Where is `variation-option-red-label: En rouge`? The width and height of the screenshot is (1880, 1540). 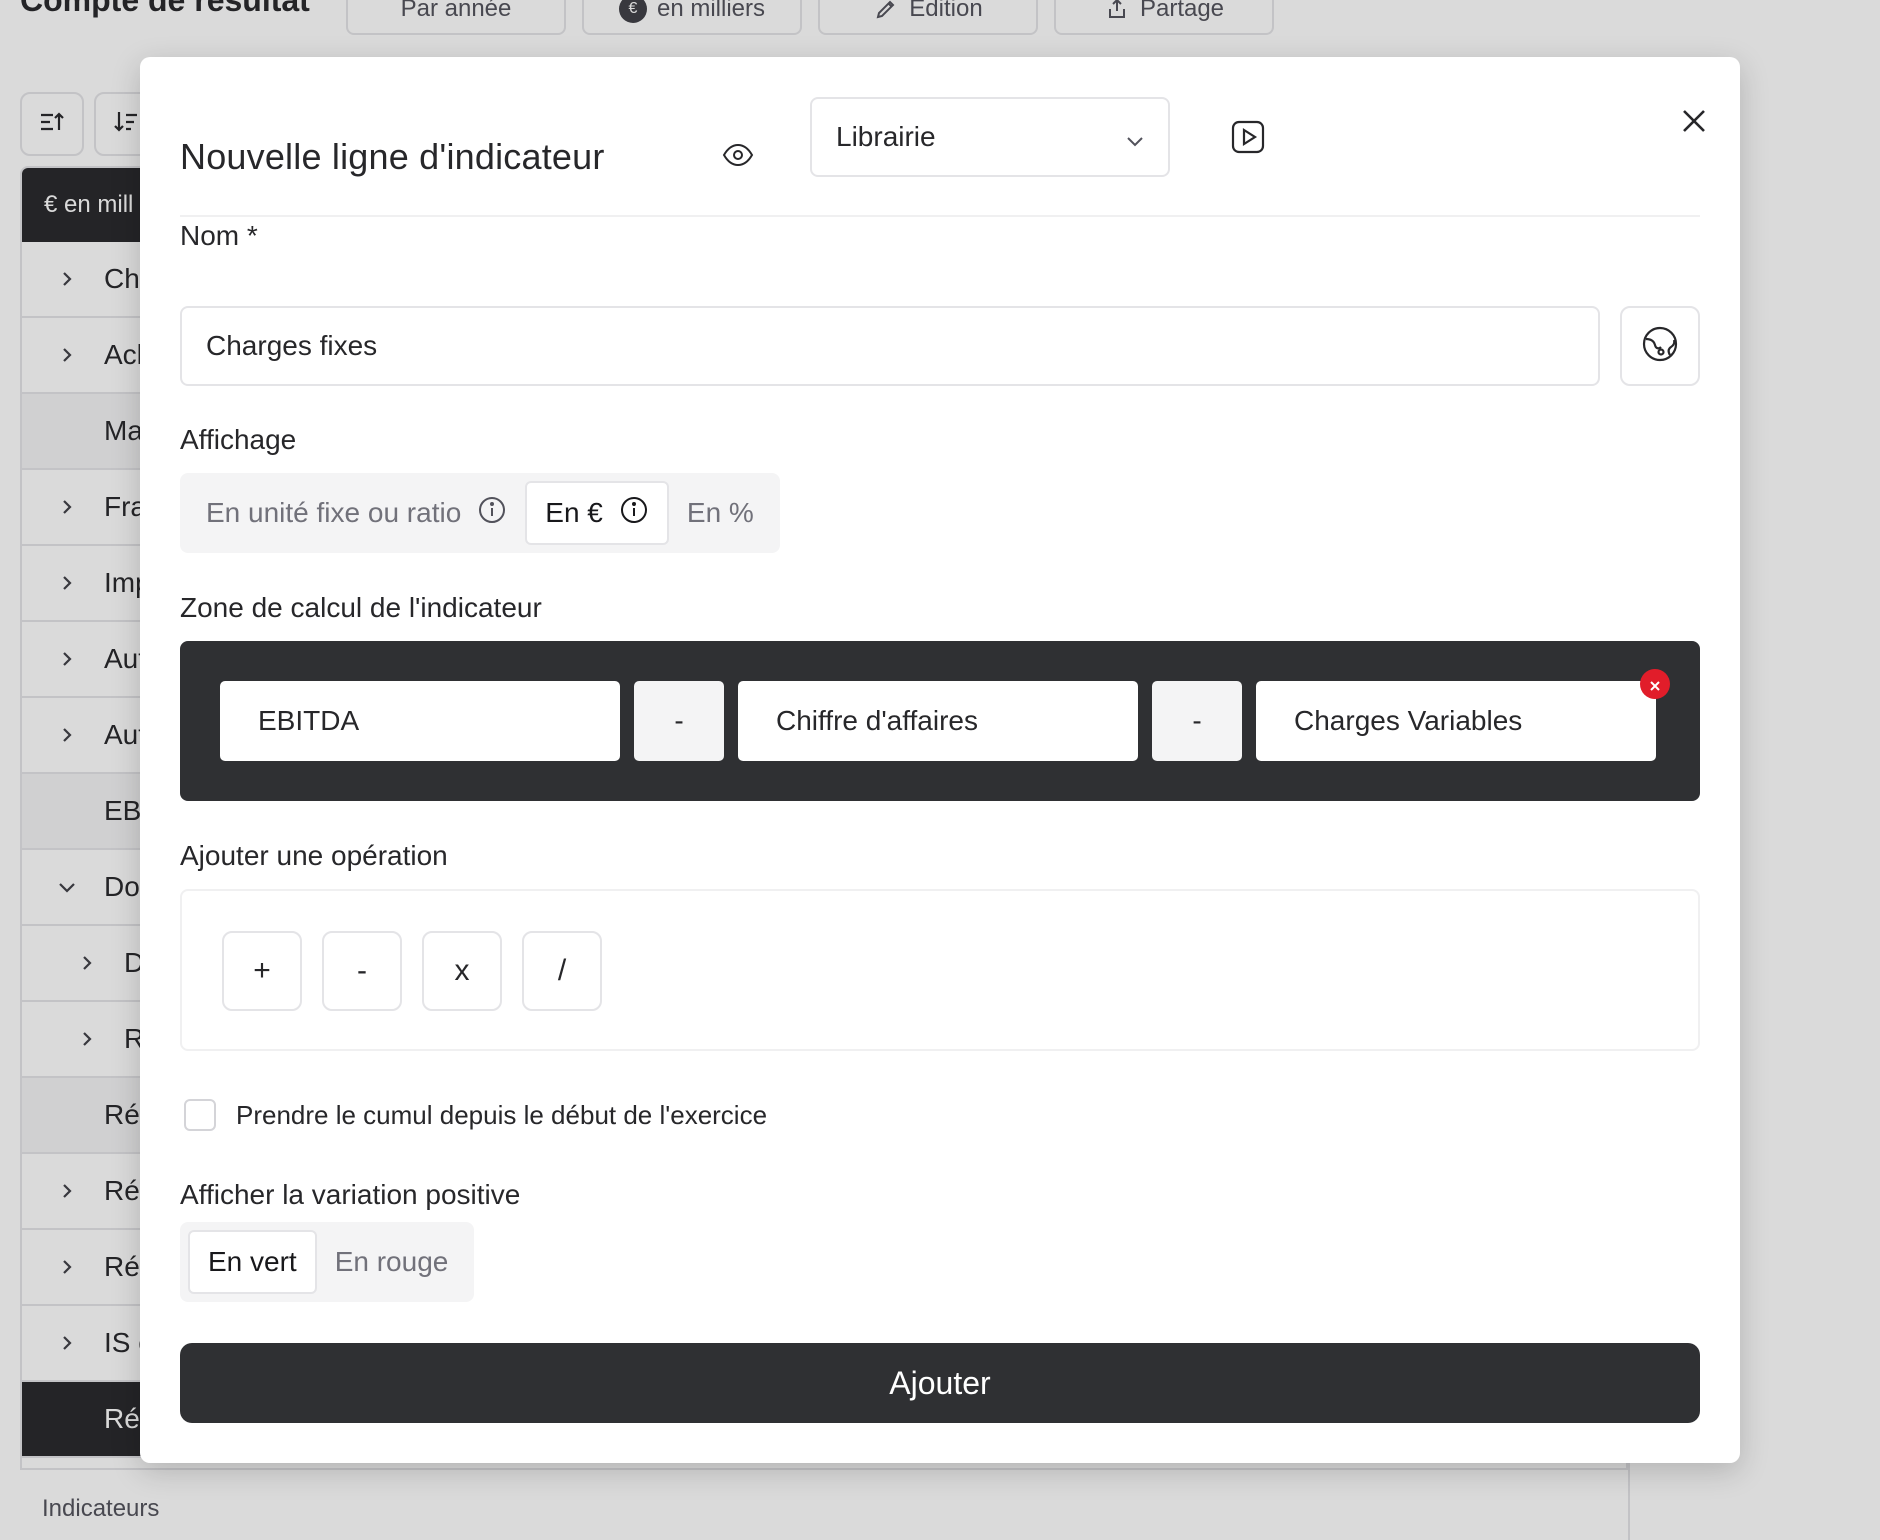 variation-option-red-label: En rouge is located at coordinates (391, 1261).